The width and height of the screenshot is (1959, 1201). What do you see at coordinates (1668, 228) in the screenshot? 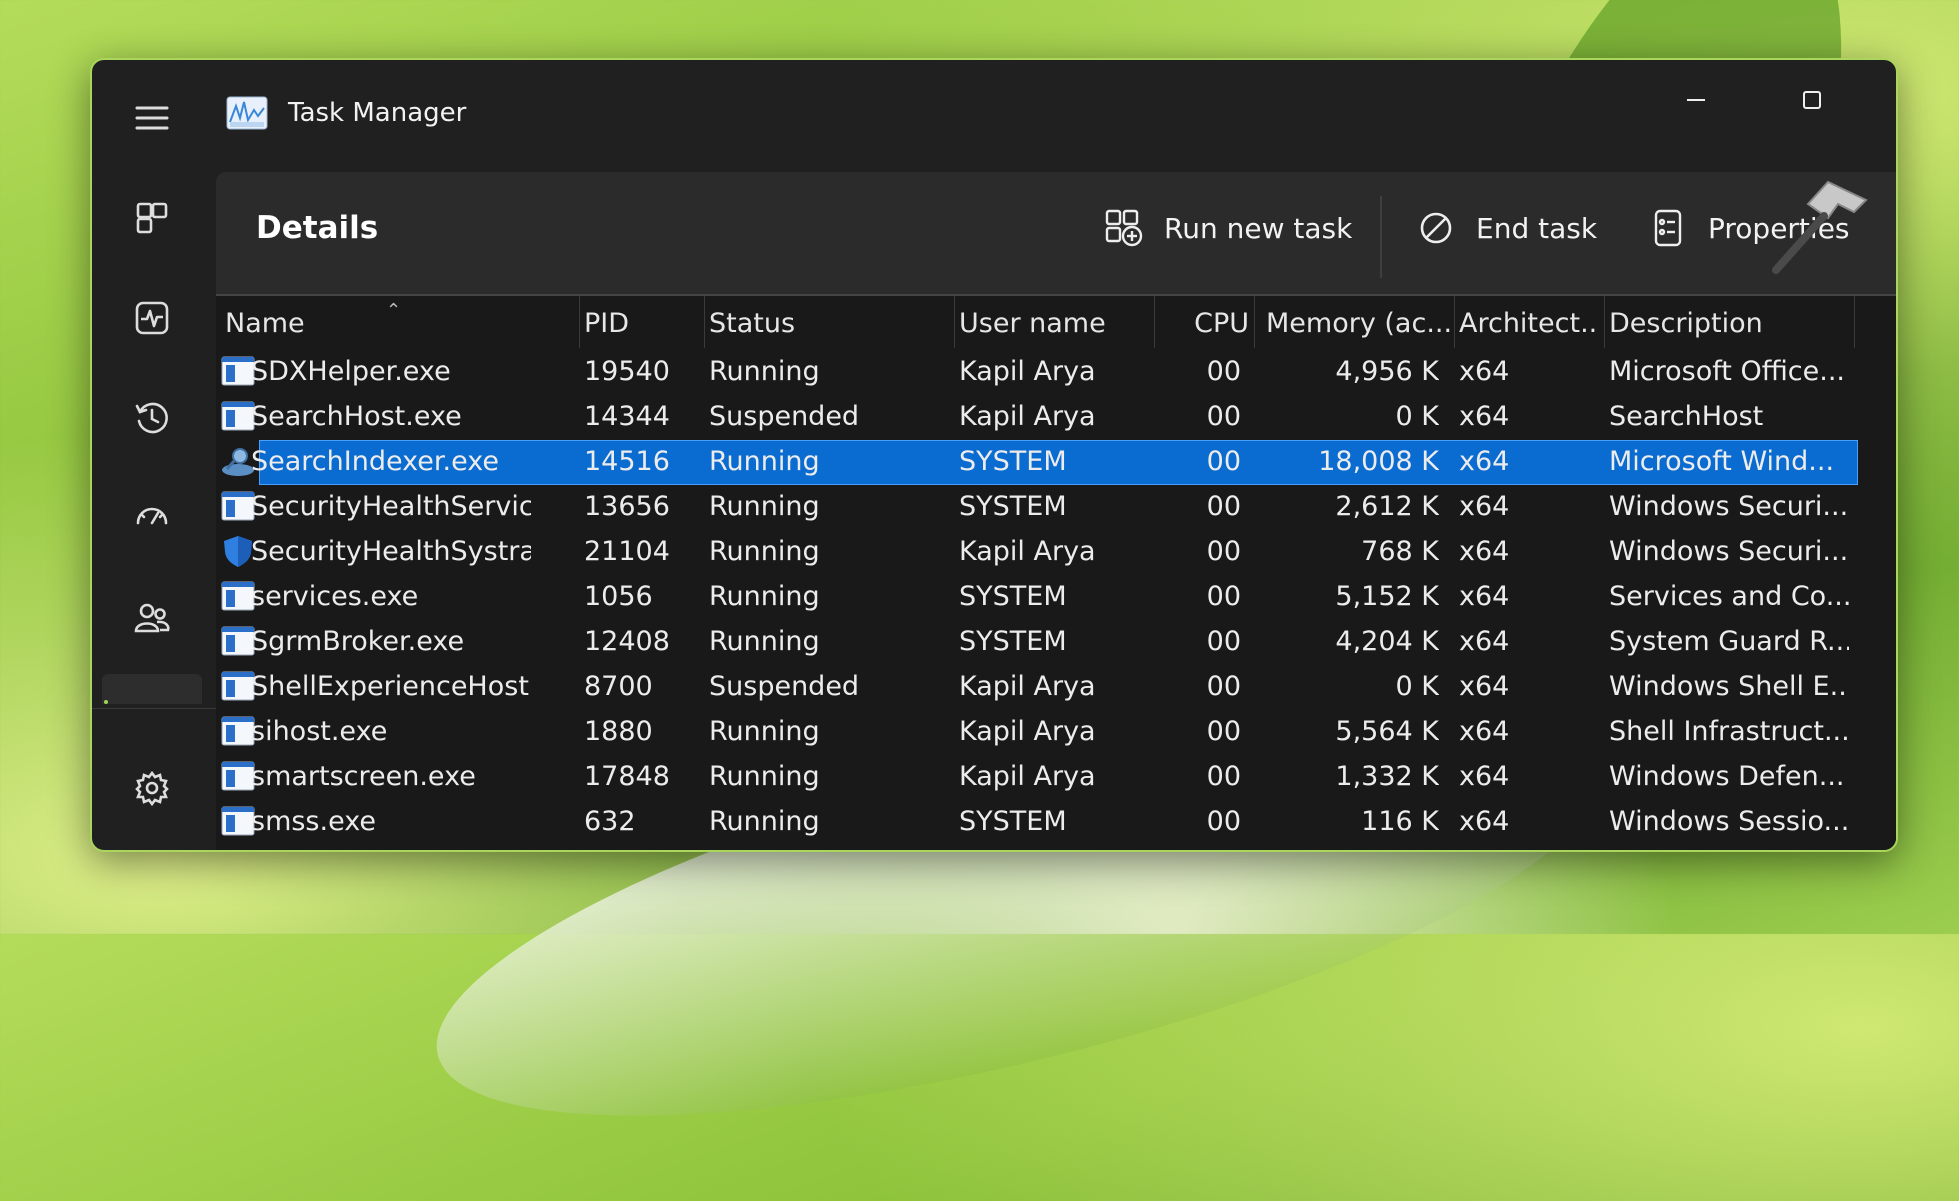
I see `properties-icon` at bounding box center [1668, 228].